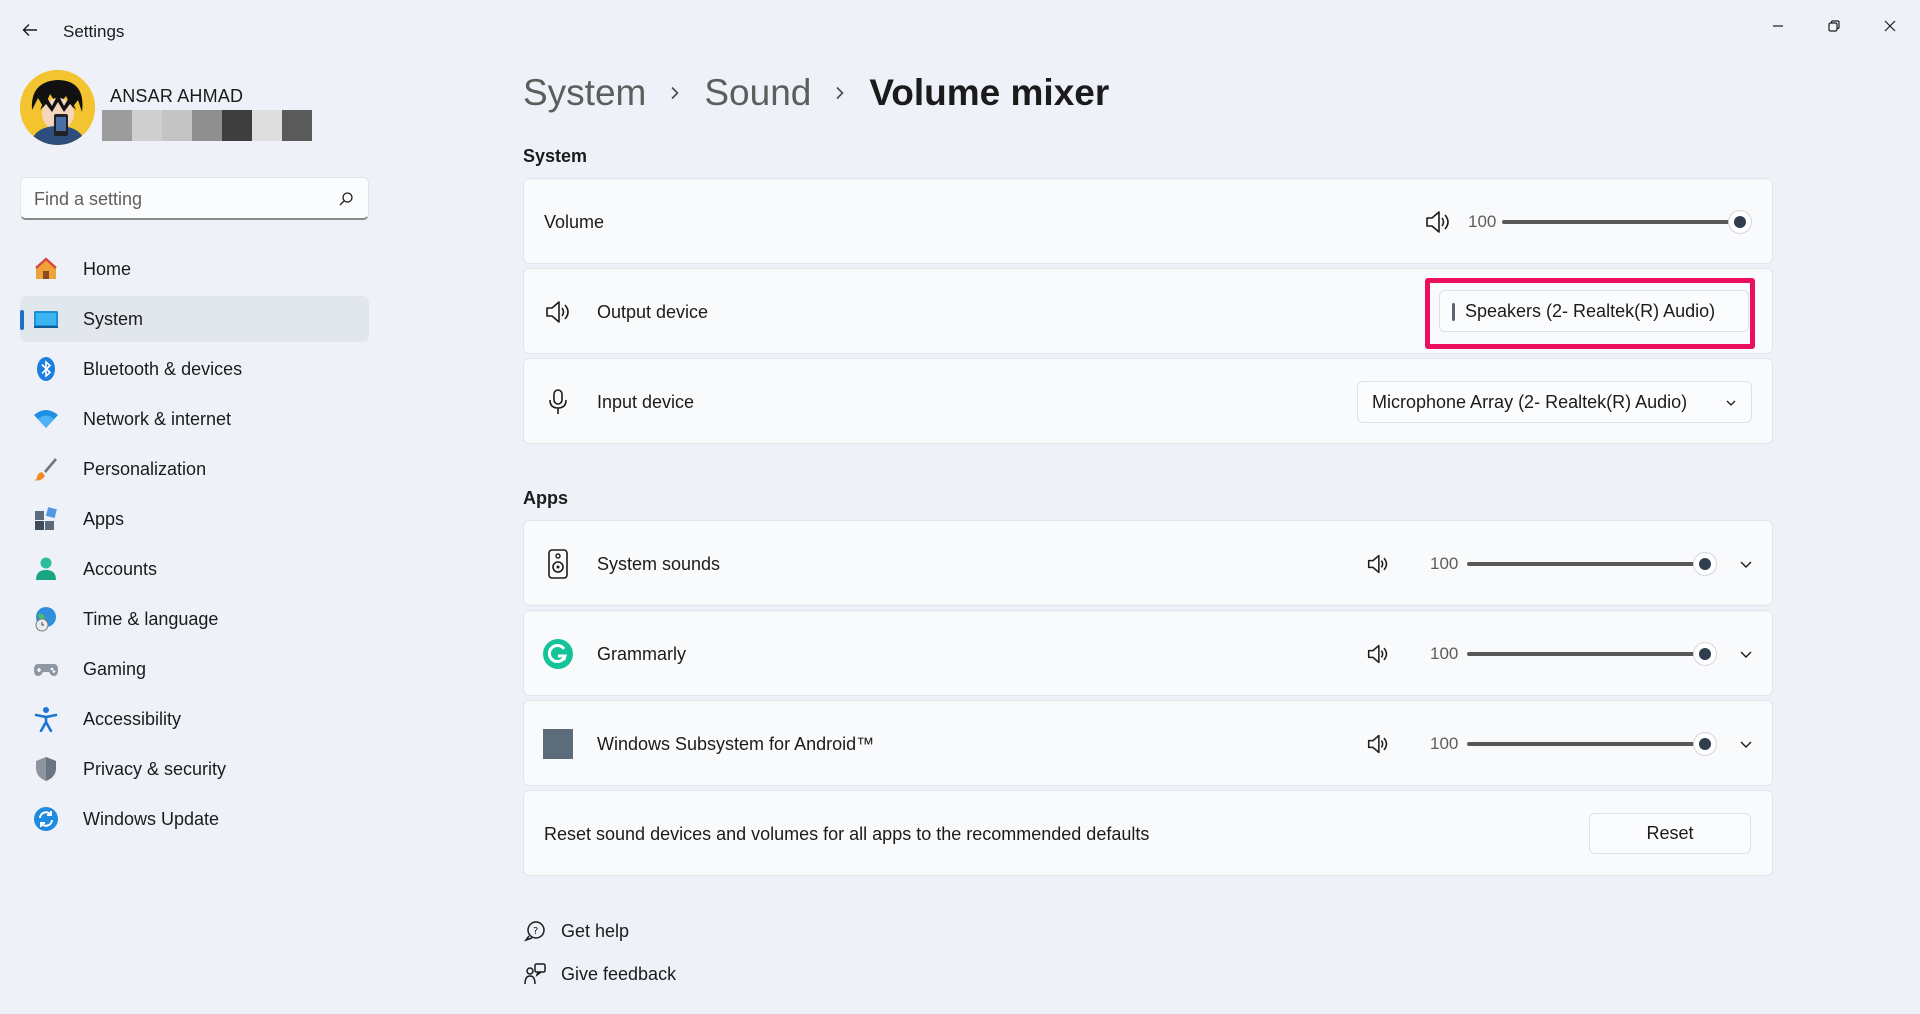 The height and width of the screenshot is (1014, 1920). What do you see at coordinates (46, 519) in the screenshot?
I see `apps-grid-icon` at bounding box center [46, 519].